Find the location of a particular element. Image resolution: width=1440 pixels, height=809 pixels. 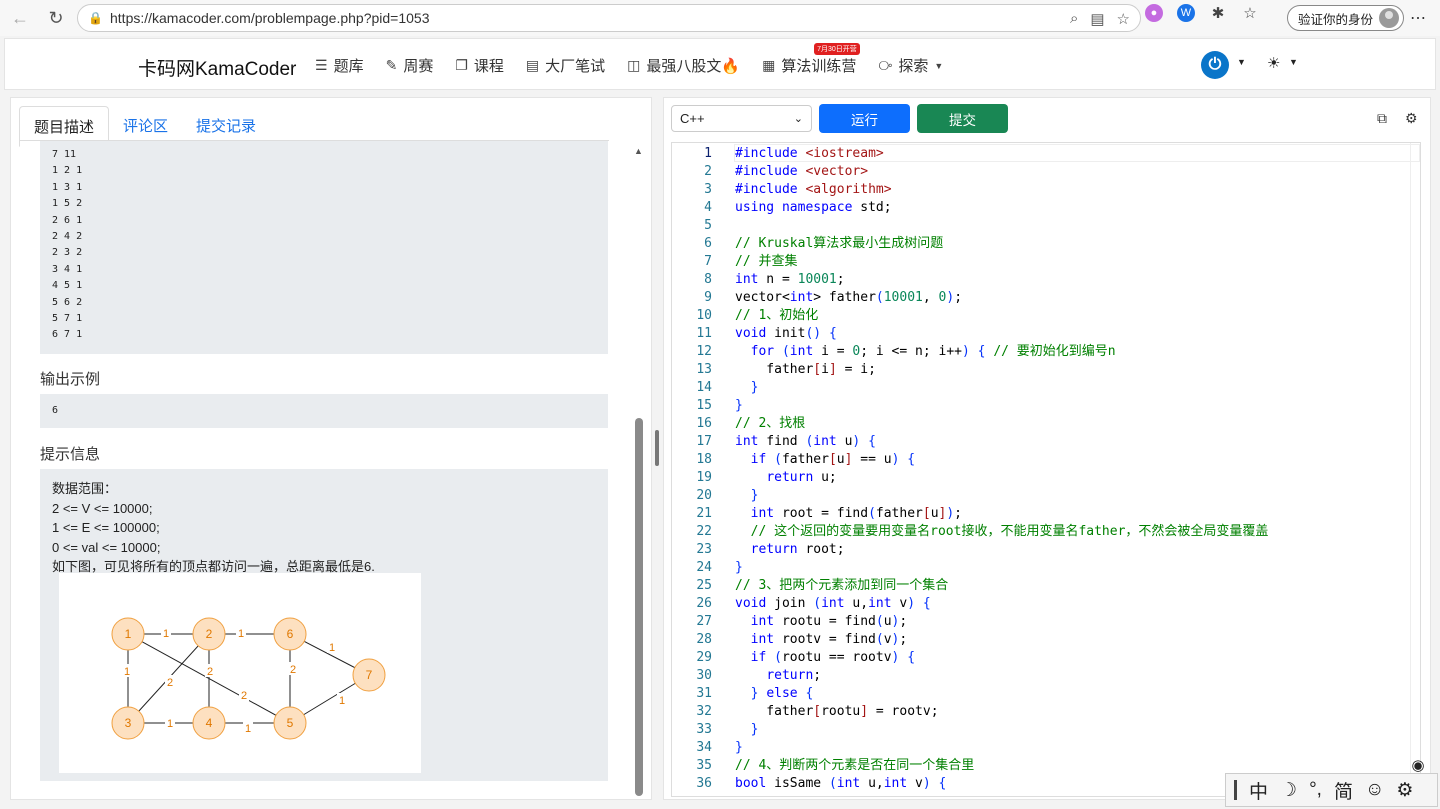

puzzle-icon: ✱ is located at coordinates (1218, 13).